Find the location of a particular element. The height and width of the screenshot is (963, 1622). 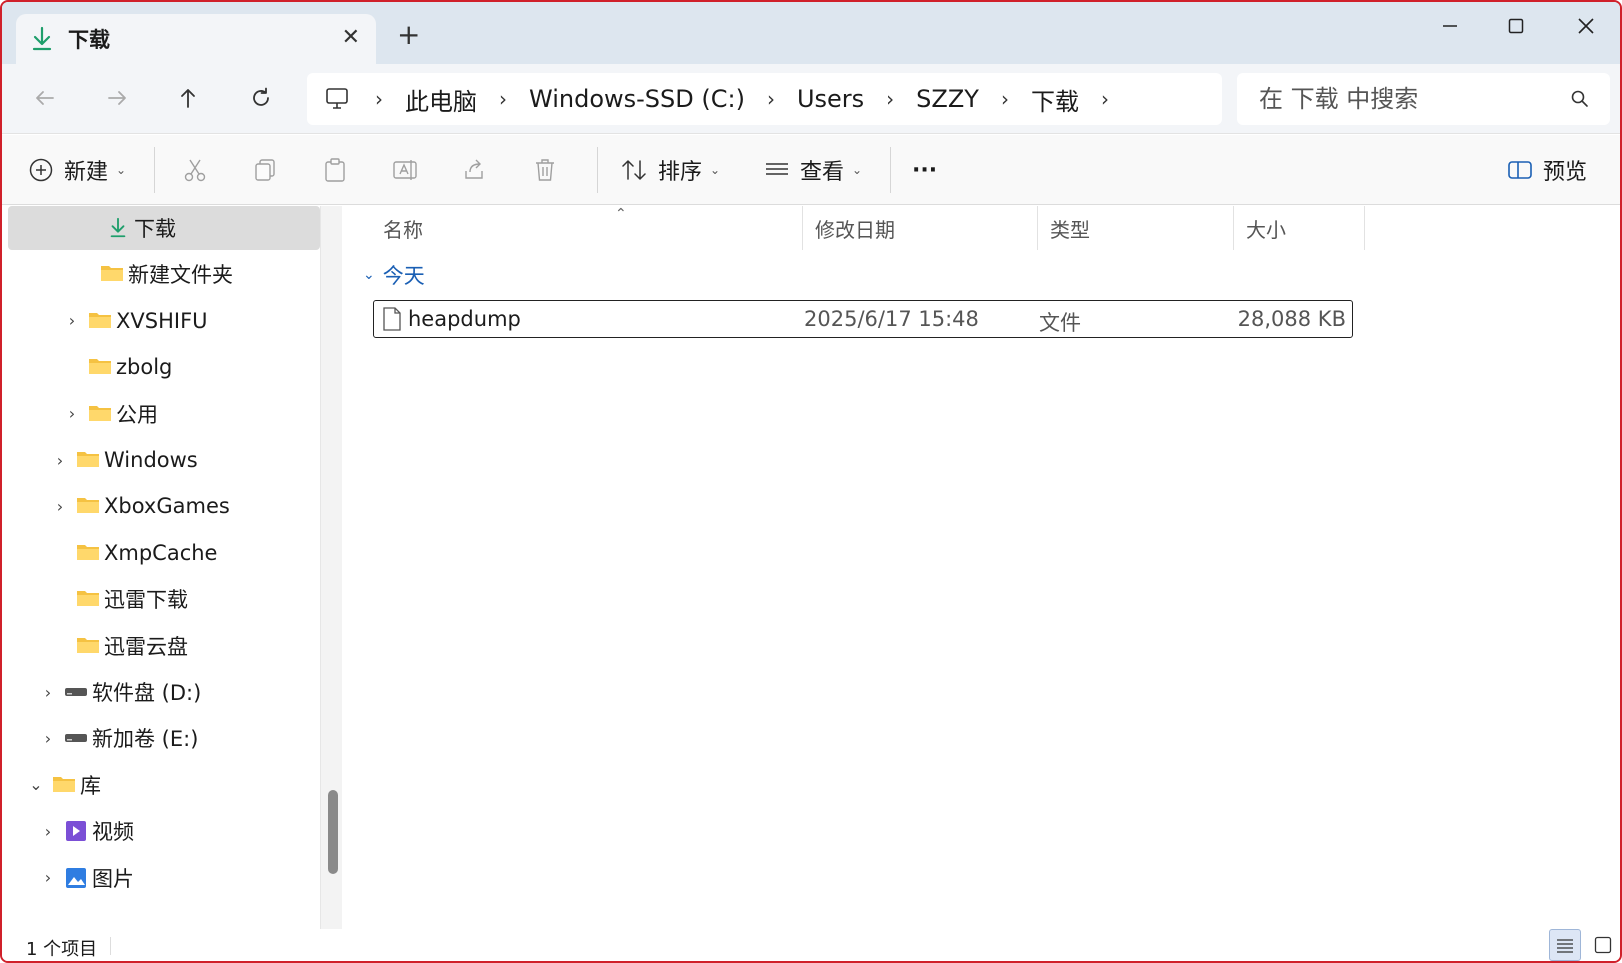

preview-pane-button: 预览 is located at coordinates (1547, 170).